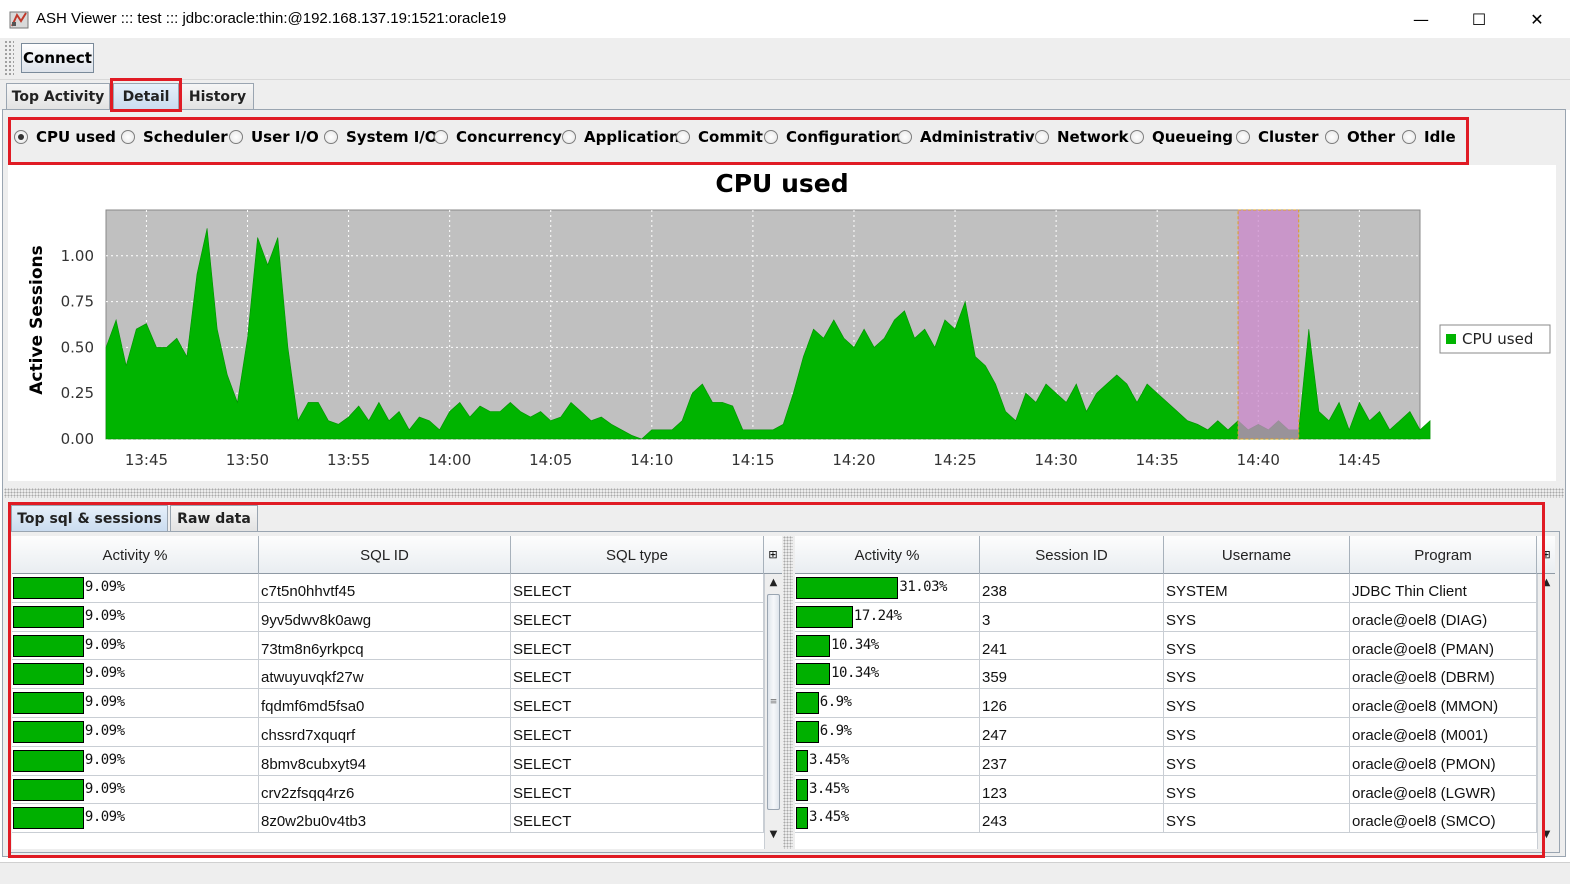  What do you see at coordinates (1443, 588) in the screenshot?
I see `program-cell: JDBC Thin Client` at bounding box center [1443, 588].